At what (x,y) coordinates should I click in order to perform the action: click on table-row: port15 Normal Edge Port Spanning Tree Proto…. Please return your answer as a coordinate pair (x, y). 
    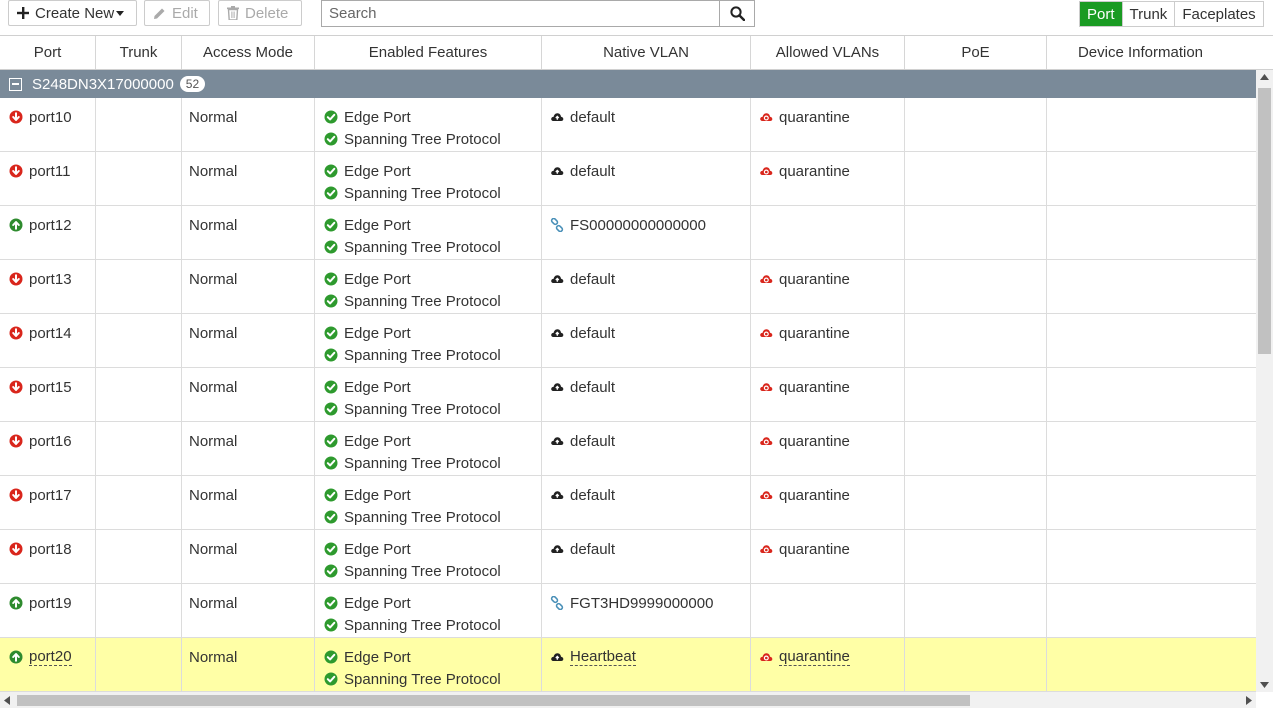
    Looking at the image, I should click on (628, 395).